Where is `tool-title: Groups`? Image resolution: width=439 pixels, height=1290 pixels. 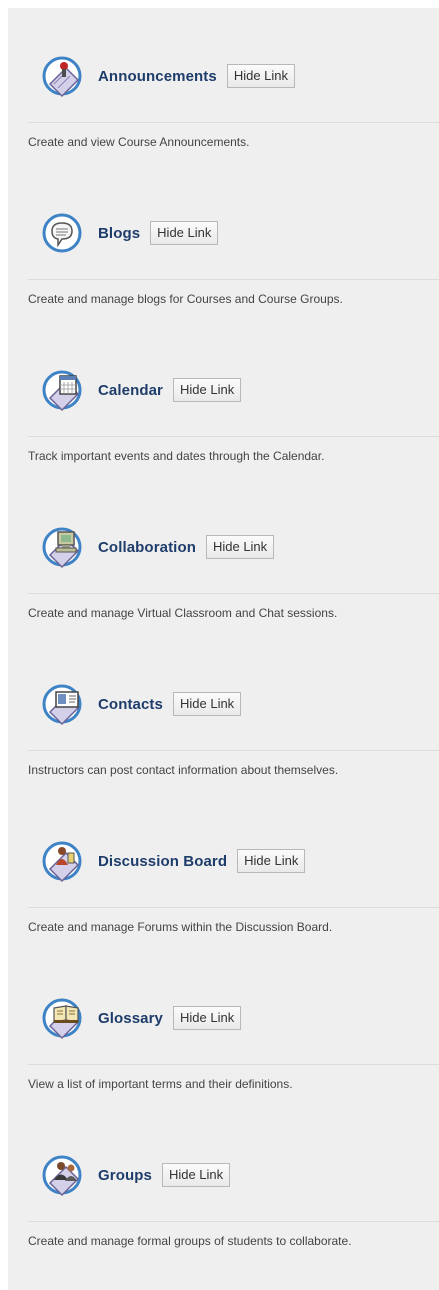 tool-title: Groups is located at coordinates (125, 1175).